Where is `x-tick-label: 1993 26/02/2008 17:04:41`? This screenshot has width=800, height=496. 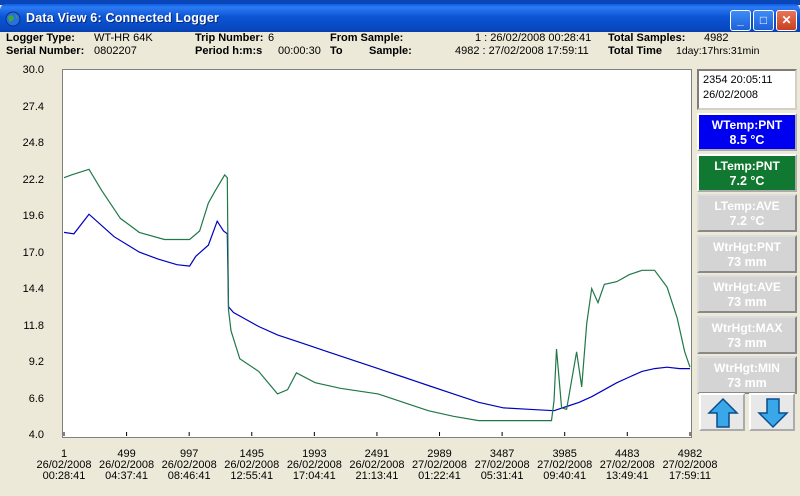
x-tick-label: 1993 26/02/2008 17:04:41 is located at coordinates (314, 465).